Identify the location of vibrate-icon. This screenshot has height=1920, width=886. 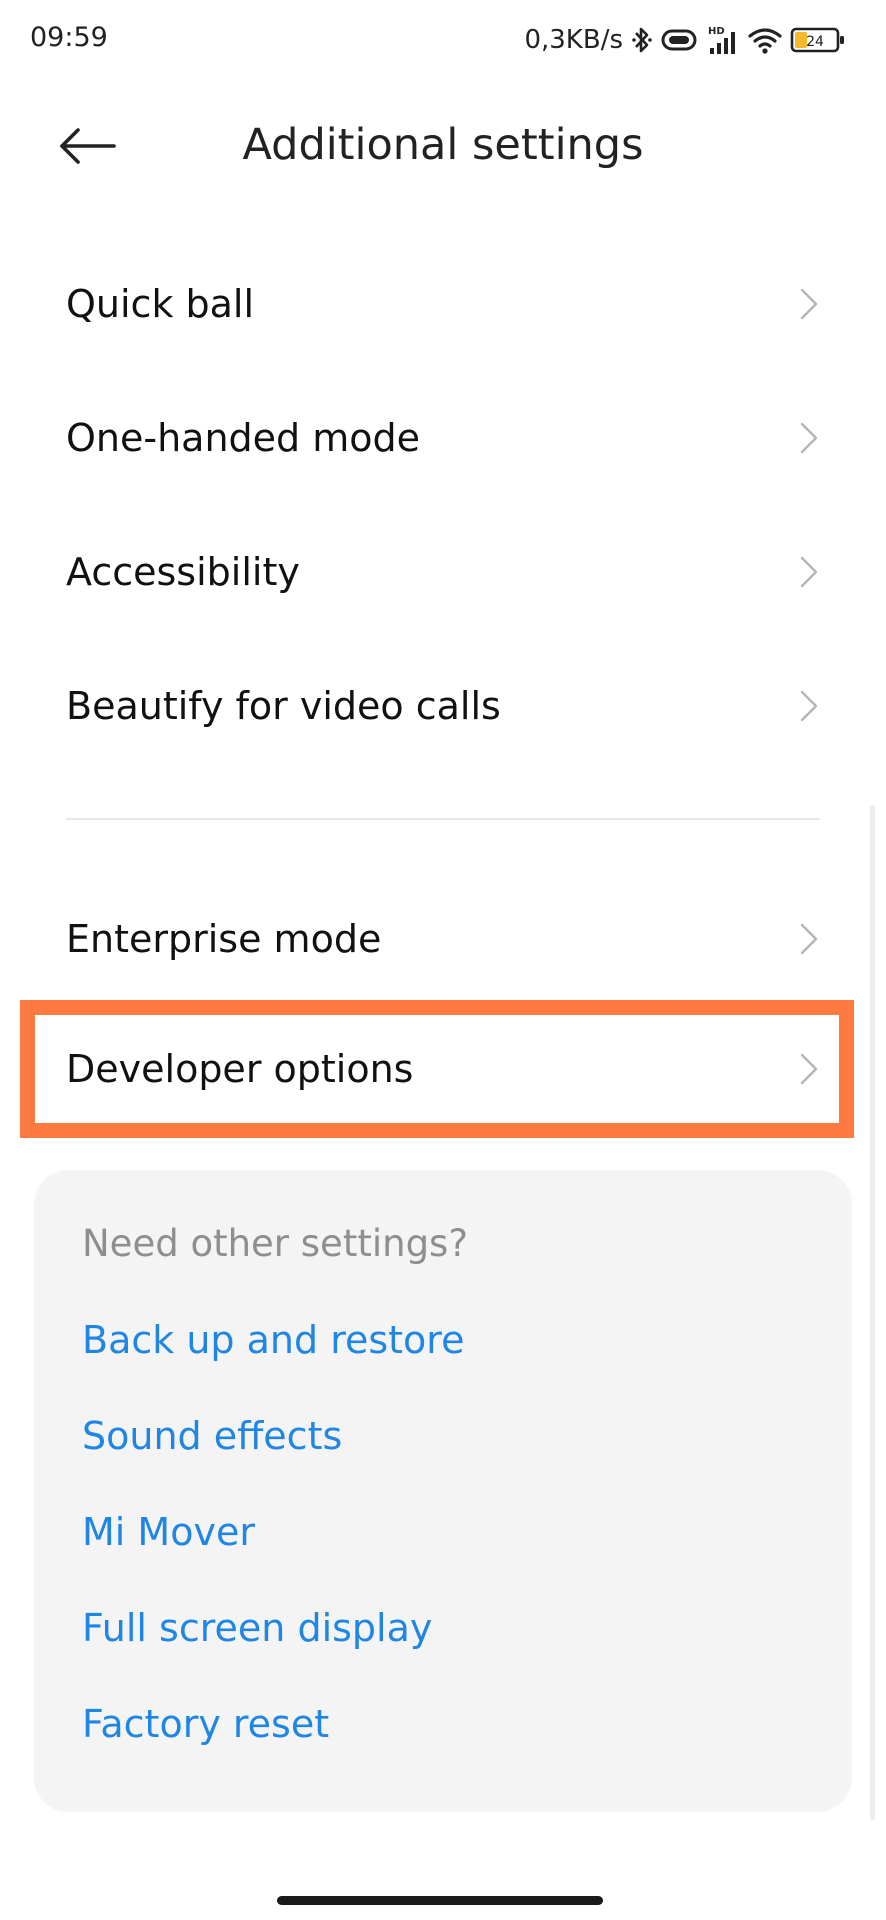
(679, 40).